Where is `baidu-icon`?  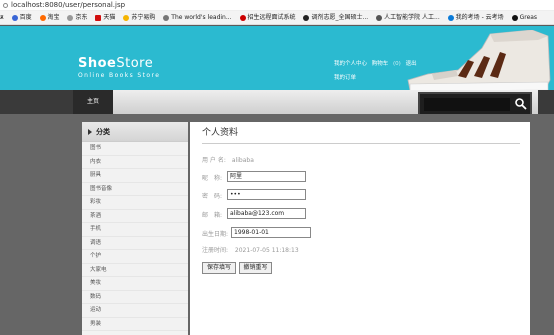
baidu-icon is located at coordinates (14, 17).